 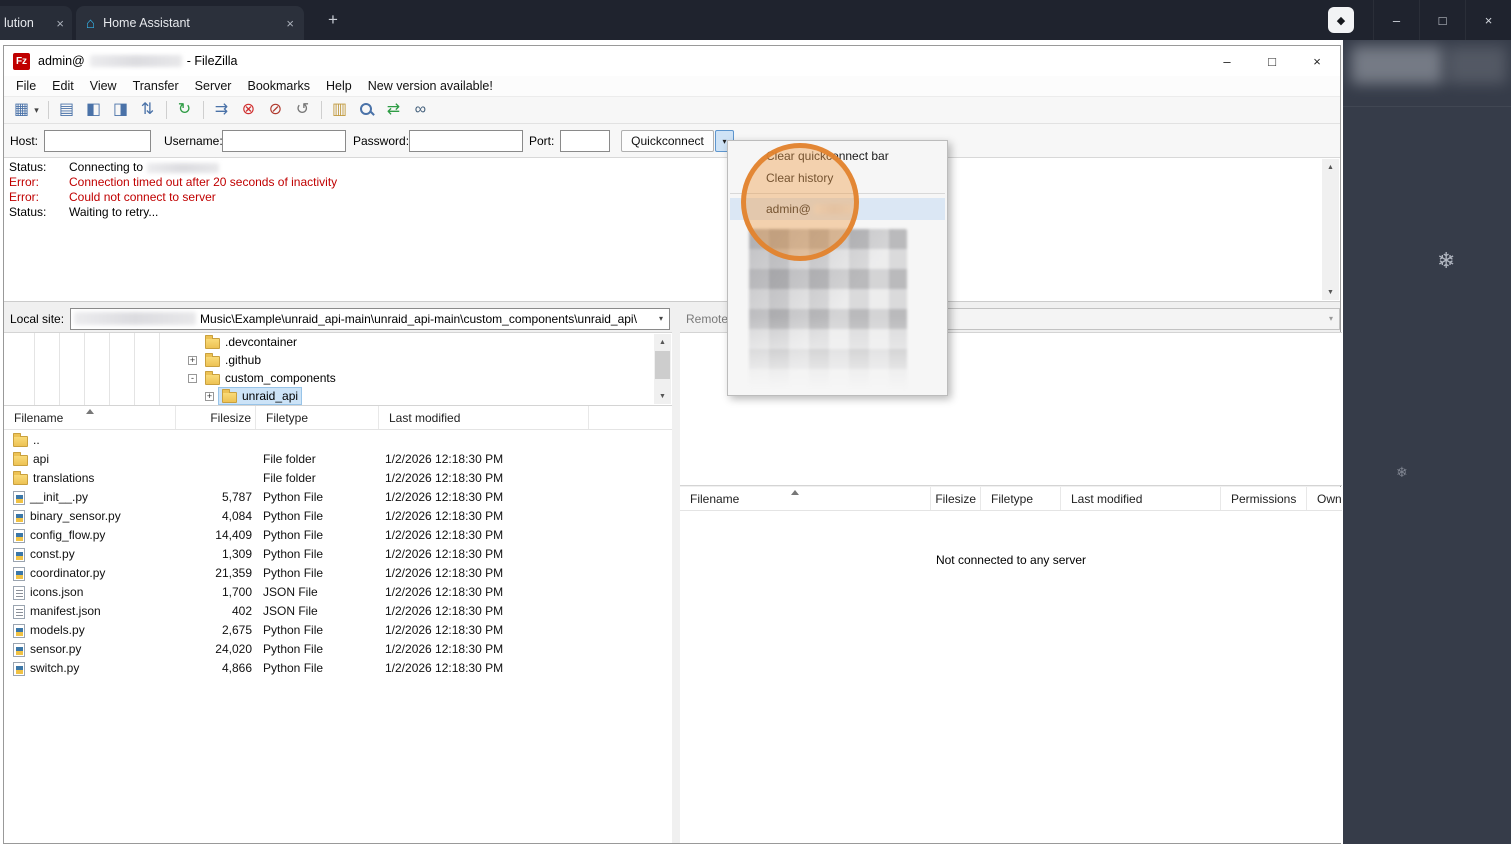 I want to click on tree-item: custom_components, so click(x=328, y=378).